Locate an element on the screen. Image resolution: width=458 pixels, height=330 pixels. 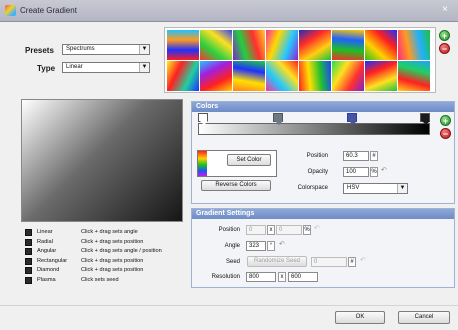
presets-label: Presets is located at coordinates (39, 50).